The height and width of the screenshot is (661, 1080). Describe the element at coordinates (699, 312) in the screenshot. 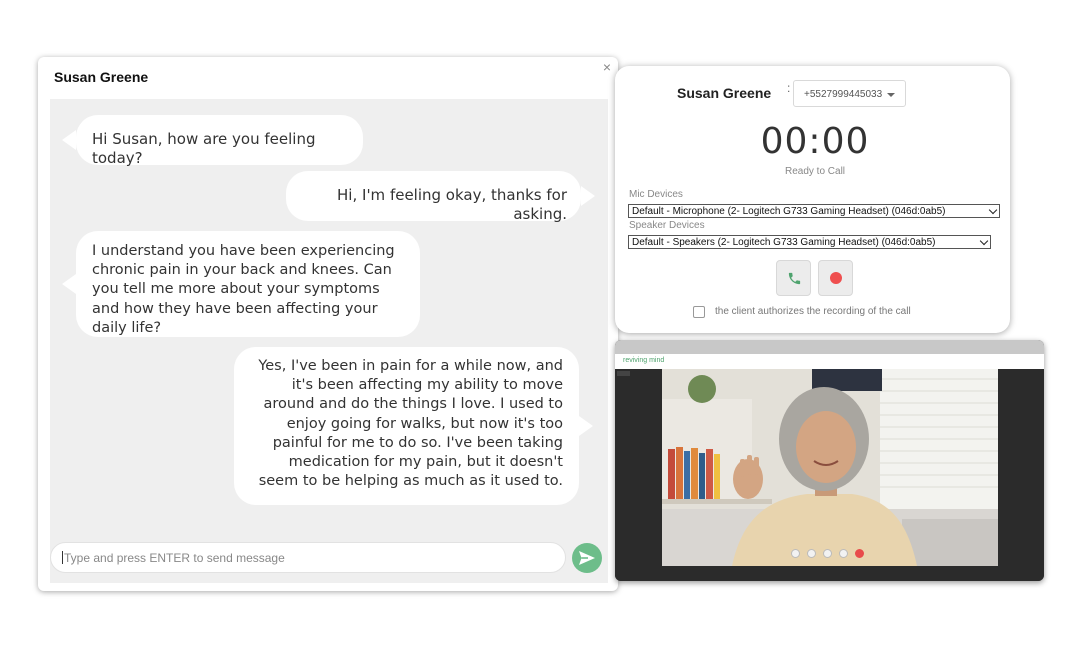

I see `consent-checkbox` at that location.